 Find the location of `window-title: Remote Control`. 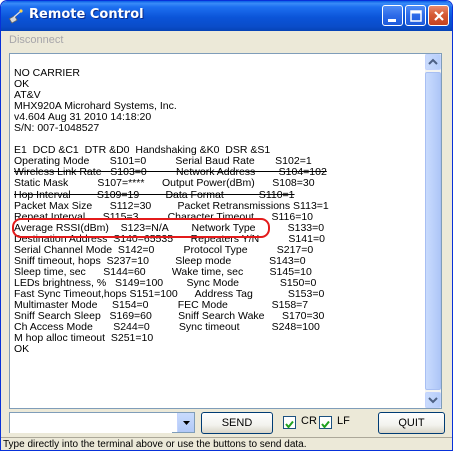

window-title: Remote Control is located at coordinates (86, 14).